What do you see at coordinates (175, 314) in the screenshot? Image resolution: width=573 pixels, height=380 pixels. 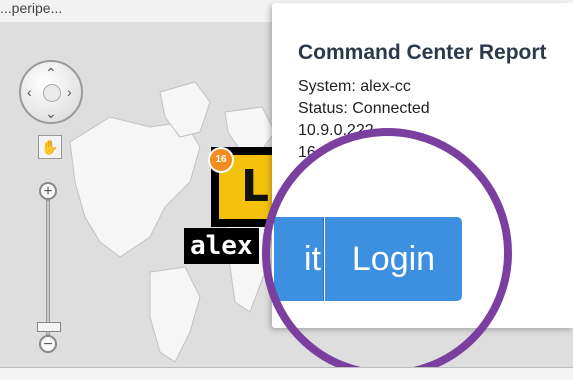 I see `south-america-landmass` at bounding box center [175, 314].